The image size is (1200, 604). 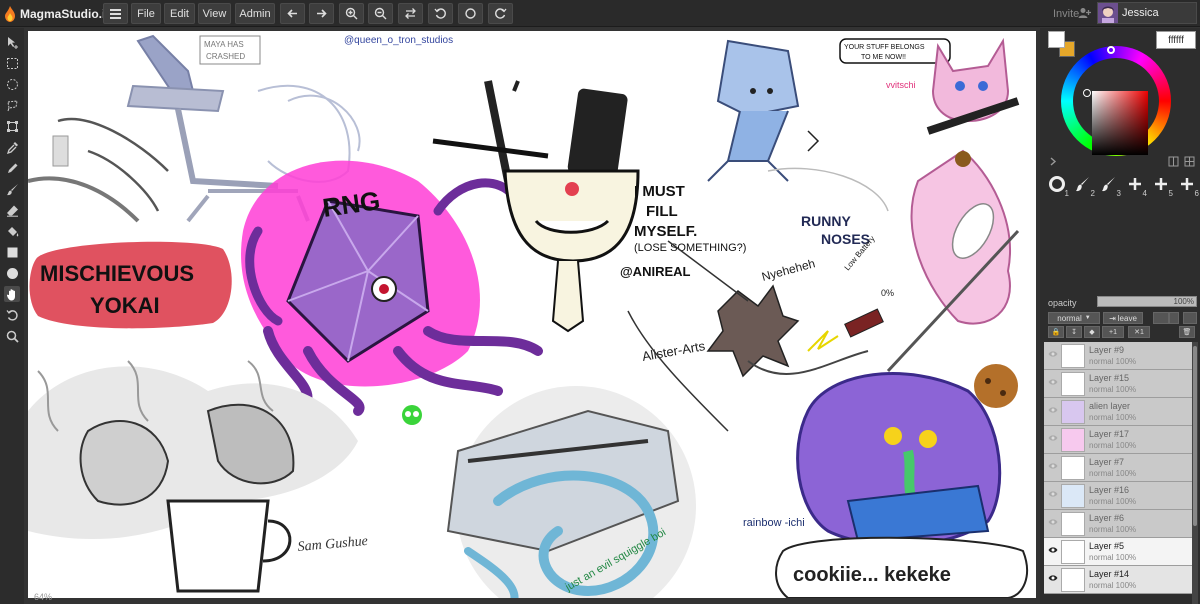 I want to click on add-user-icon, so click(x=1084, y=13).